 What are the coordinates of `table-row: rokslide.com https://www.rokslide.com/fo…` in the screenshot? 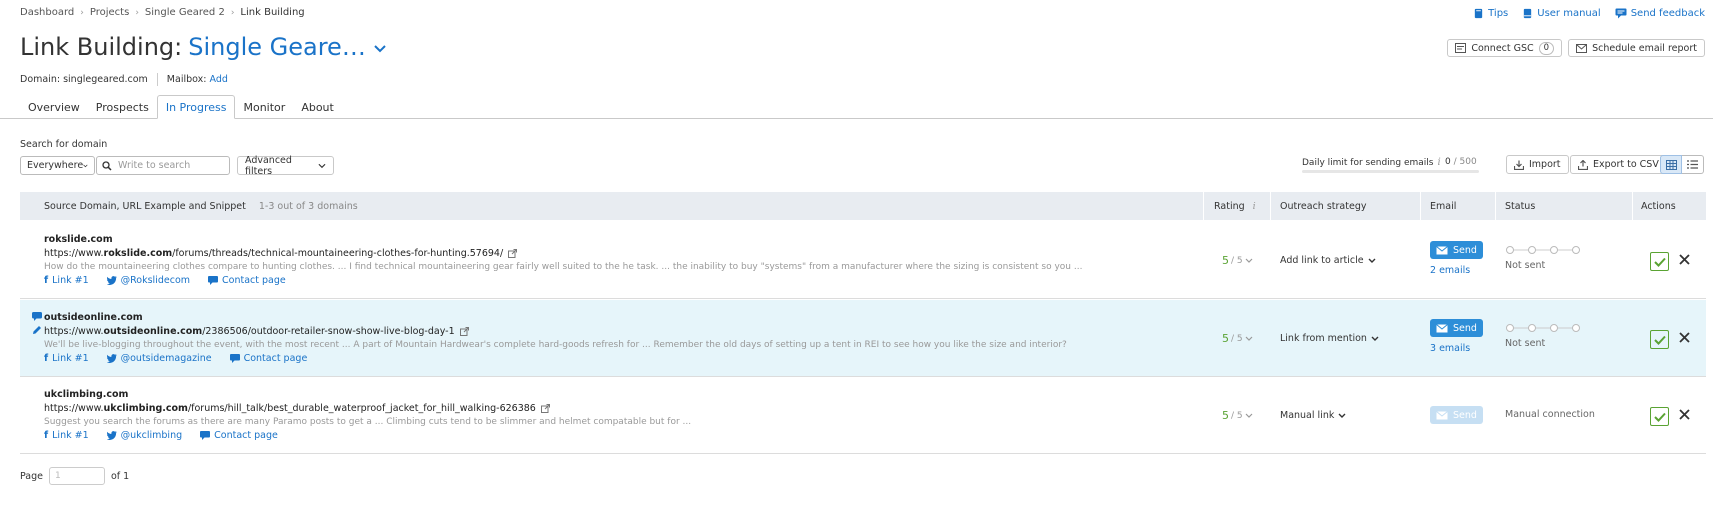 It's located at (863, 260).